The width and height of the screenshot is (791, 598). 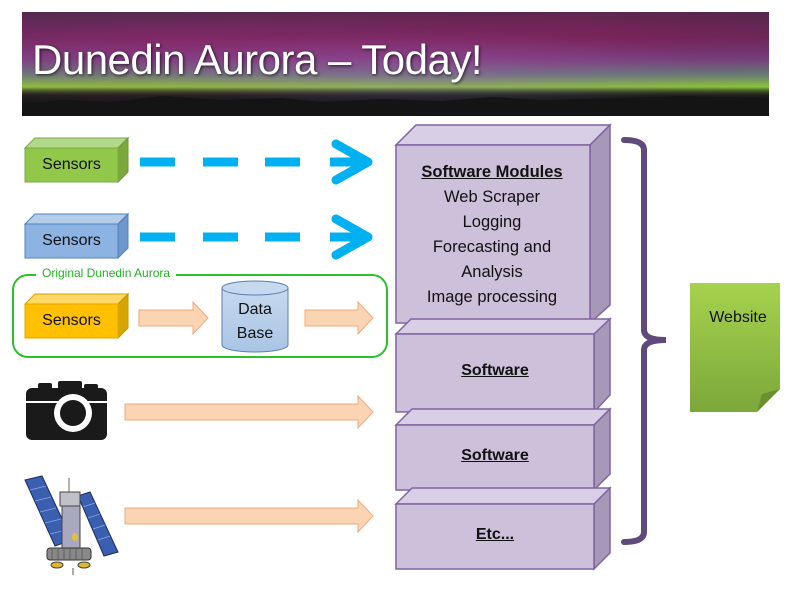 What do you see at coordinates (255, 322) in the screenshot?
I see `database-label: Data Base` at bounding box center [255, 322].